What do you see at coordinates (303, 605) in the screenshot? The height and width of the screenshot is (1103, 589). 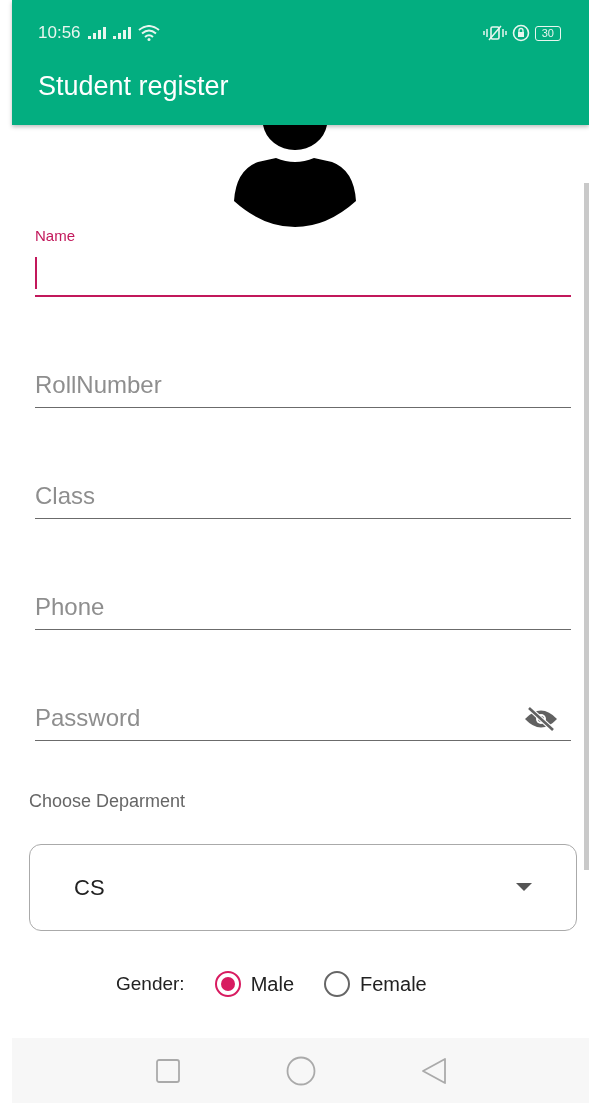 I see `input-field: Phone` at bounding box center [303, 605].